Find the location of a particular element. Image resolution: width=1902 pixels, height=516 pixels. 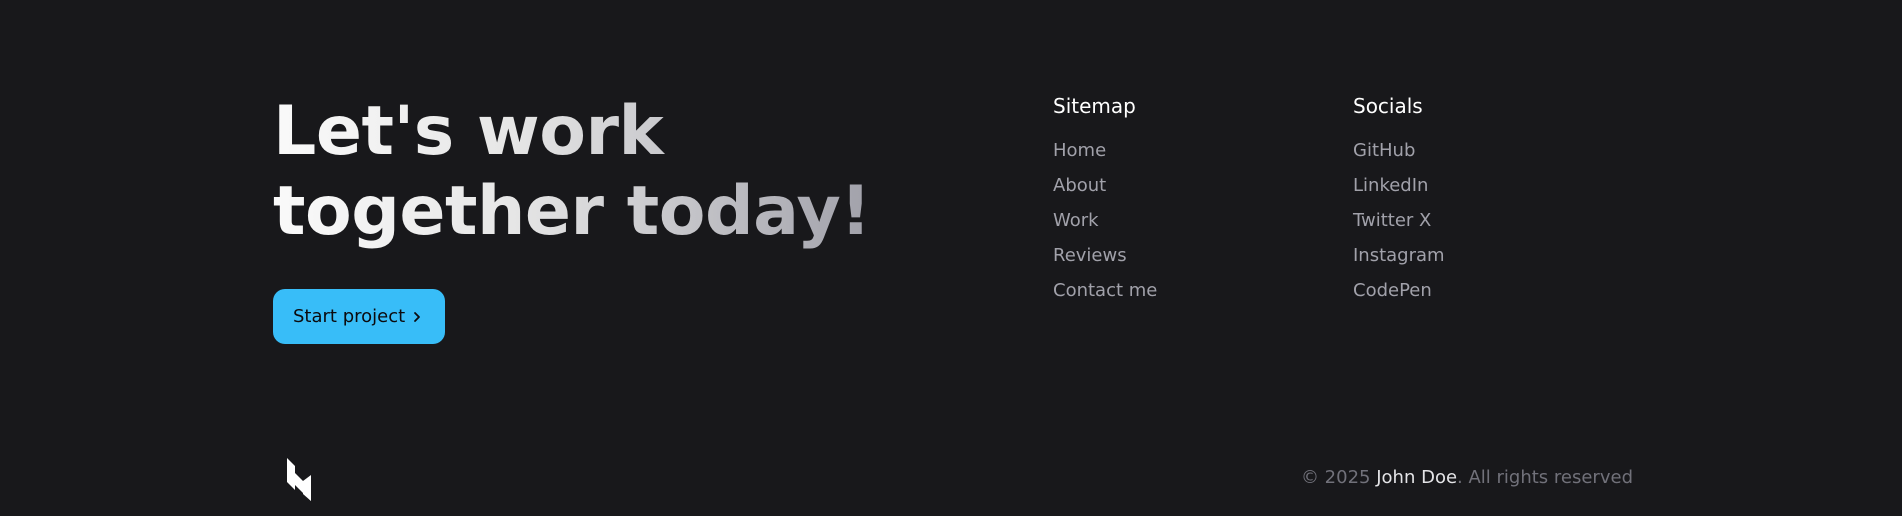

social-link-codepen: CodePen is located at coordinates (1399, 290).